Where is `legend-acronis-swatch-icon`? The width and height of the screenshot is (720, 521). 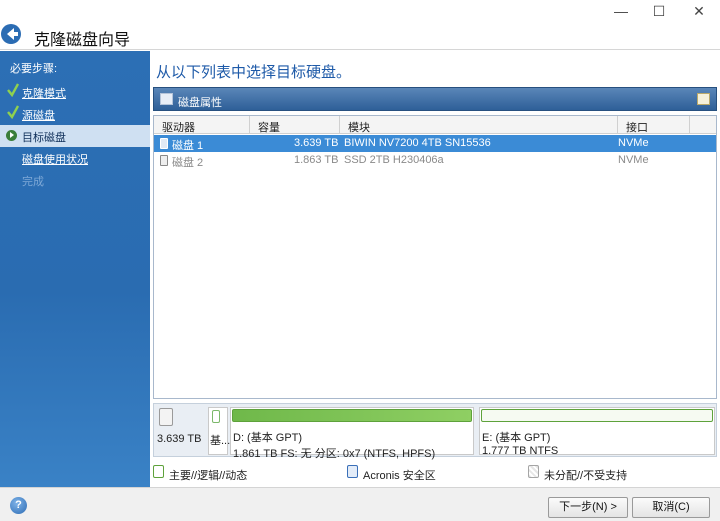 legend-acronis-swatch-icon is located at coordinates (352, 471).